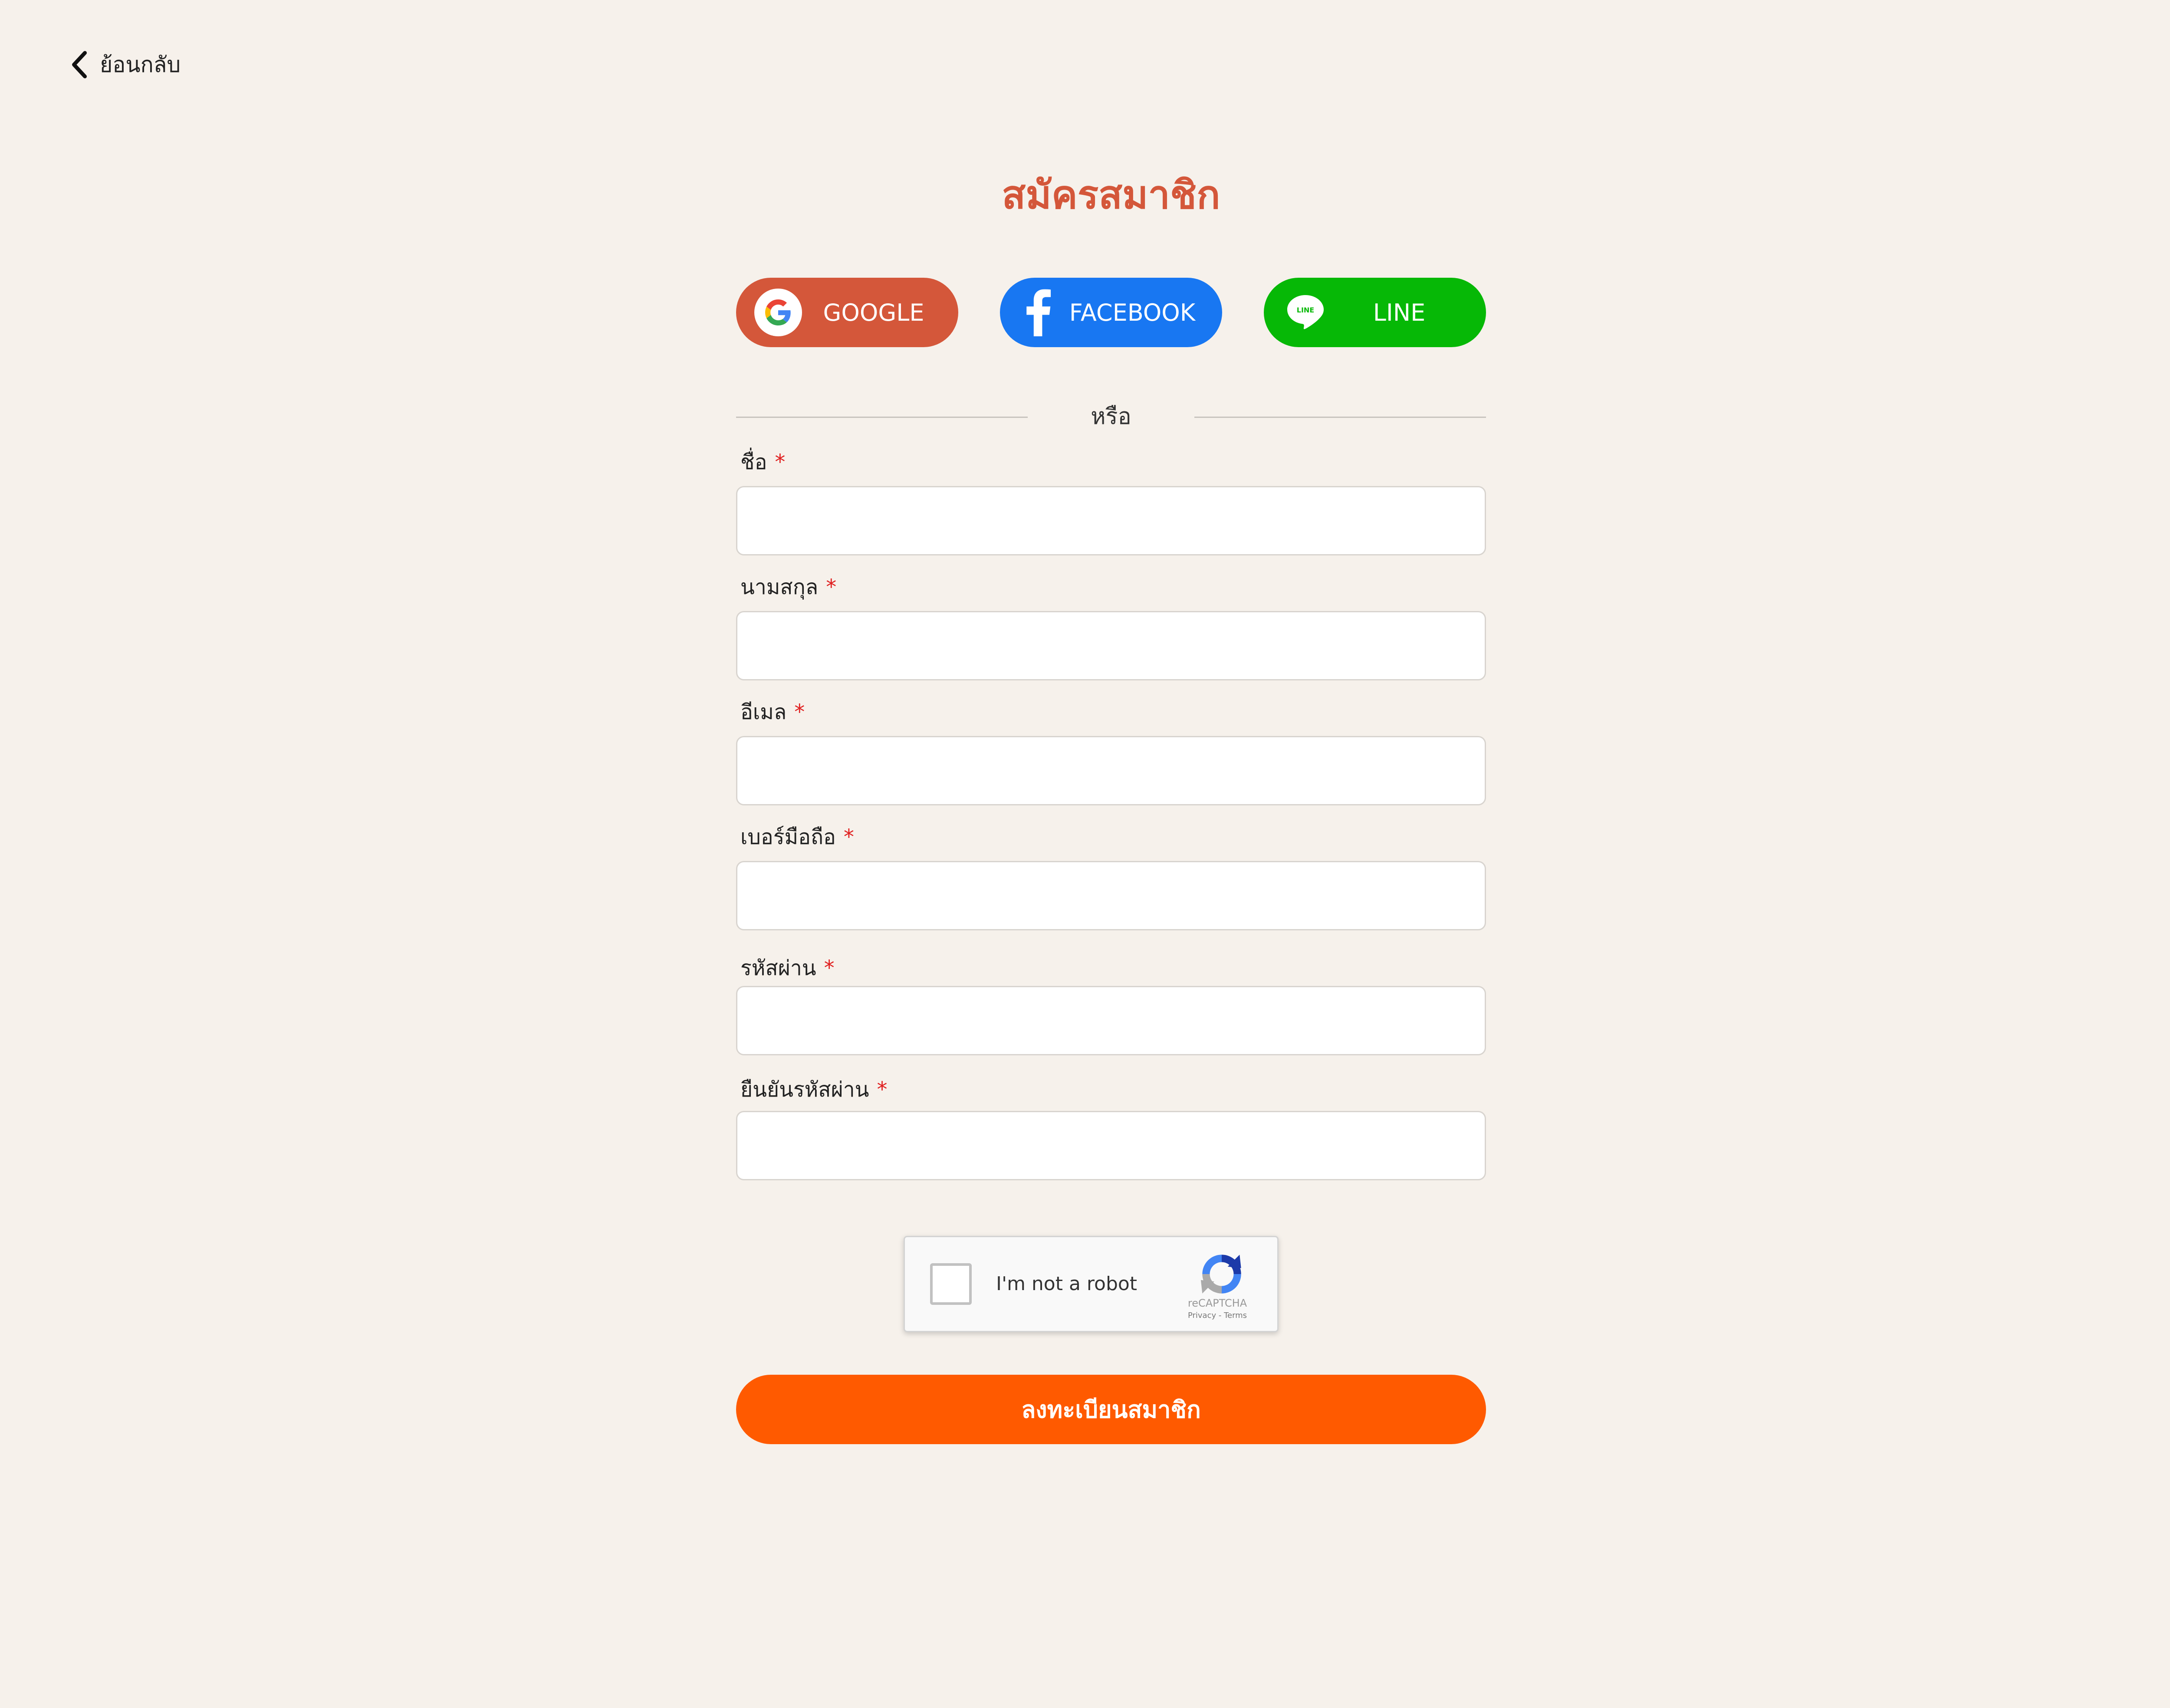  Describe the element at coordinates (1111, 770) in the screenshot. I see `email-input` at that location.